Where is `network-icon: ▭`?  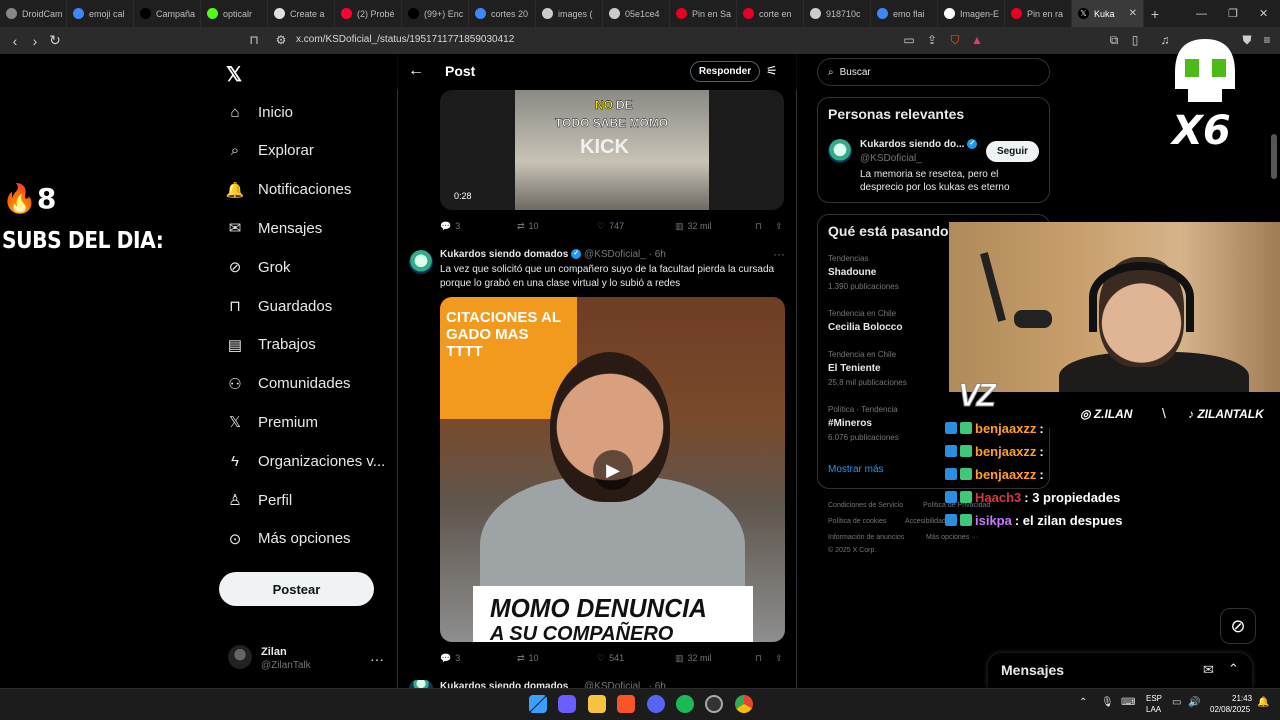 network-icon: ▭ is located at coordinates (1176, 702).